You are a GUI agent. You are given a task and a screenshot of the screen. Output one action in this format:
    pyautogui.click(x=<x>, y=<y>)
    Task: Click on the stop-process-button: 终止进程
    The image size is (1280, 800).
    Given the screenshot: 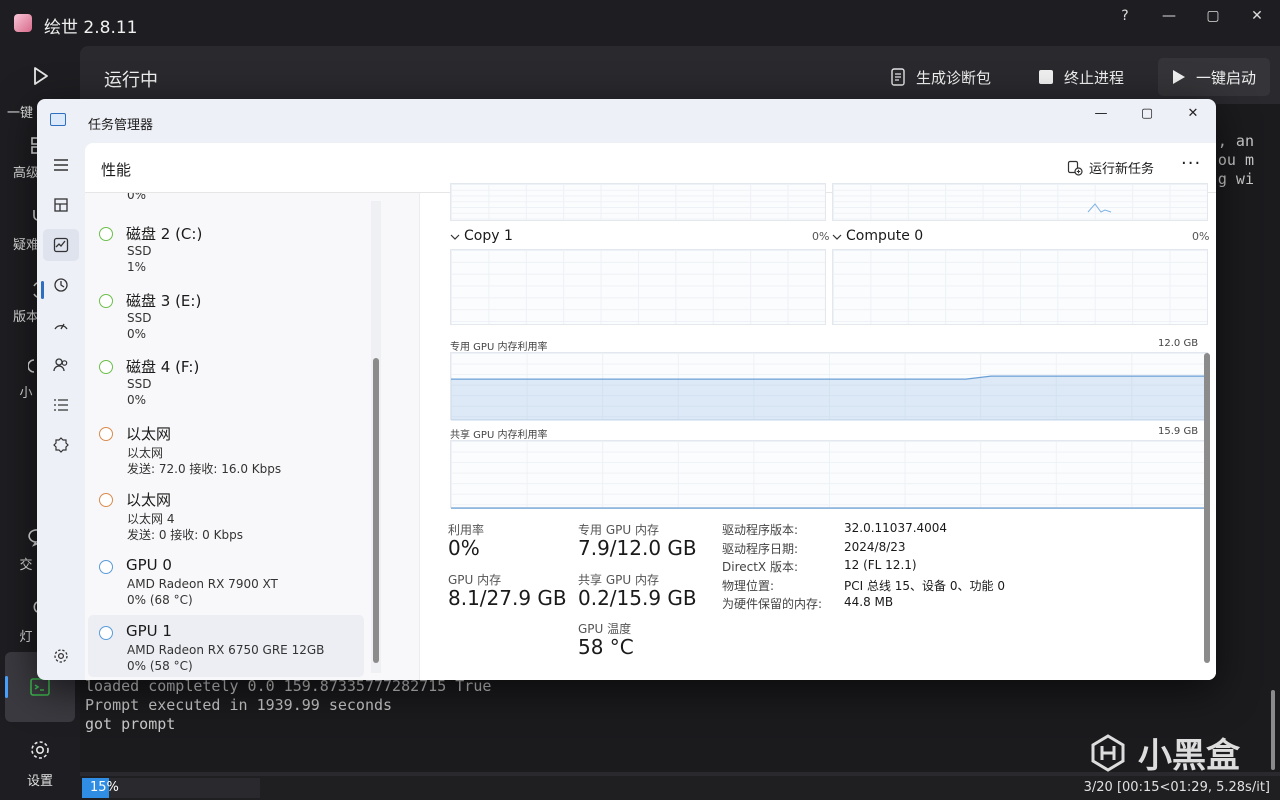 What is the action you would take?
    pyautogui.click(x=1081, y=77)
    